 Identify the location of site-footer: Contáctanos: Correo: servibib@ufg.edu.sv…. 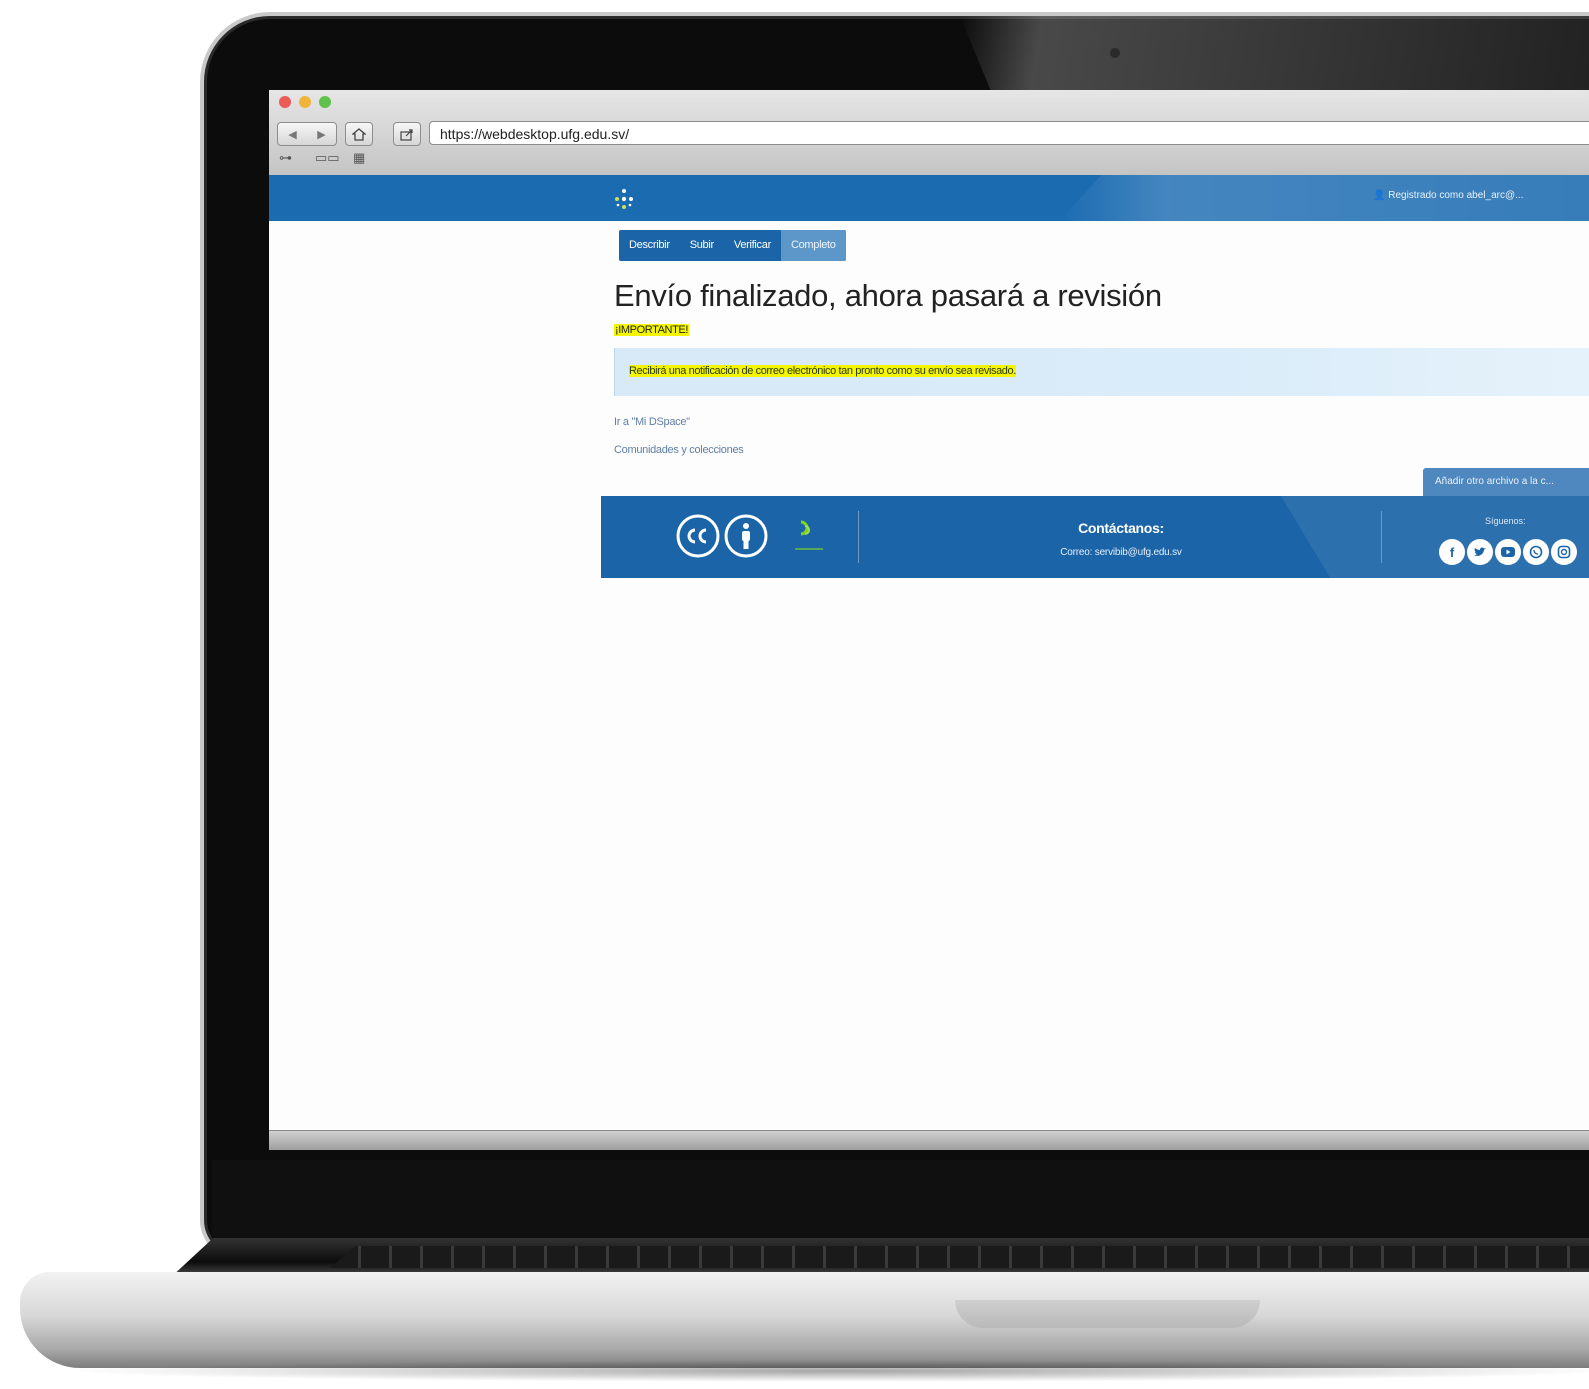
(1095, 537).